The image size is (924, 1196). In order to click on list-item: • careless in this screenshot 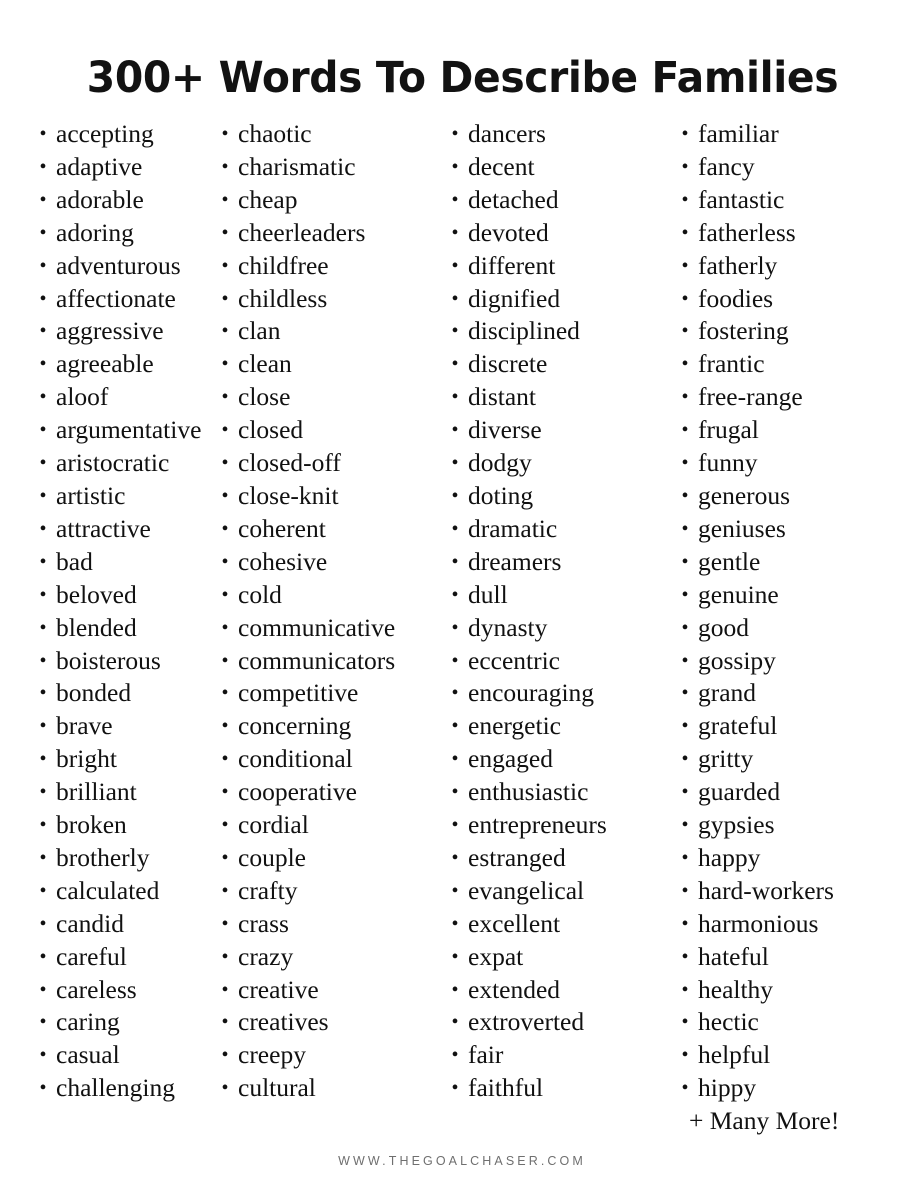, I will do `click(122, 990)`.